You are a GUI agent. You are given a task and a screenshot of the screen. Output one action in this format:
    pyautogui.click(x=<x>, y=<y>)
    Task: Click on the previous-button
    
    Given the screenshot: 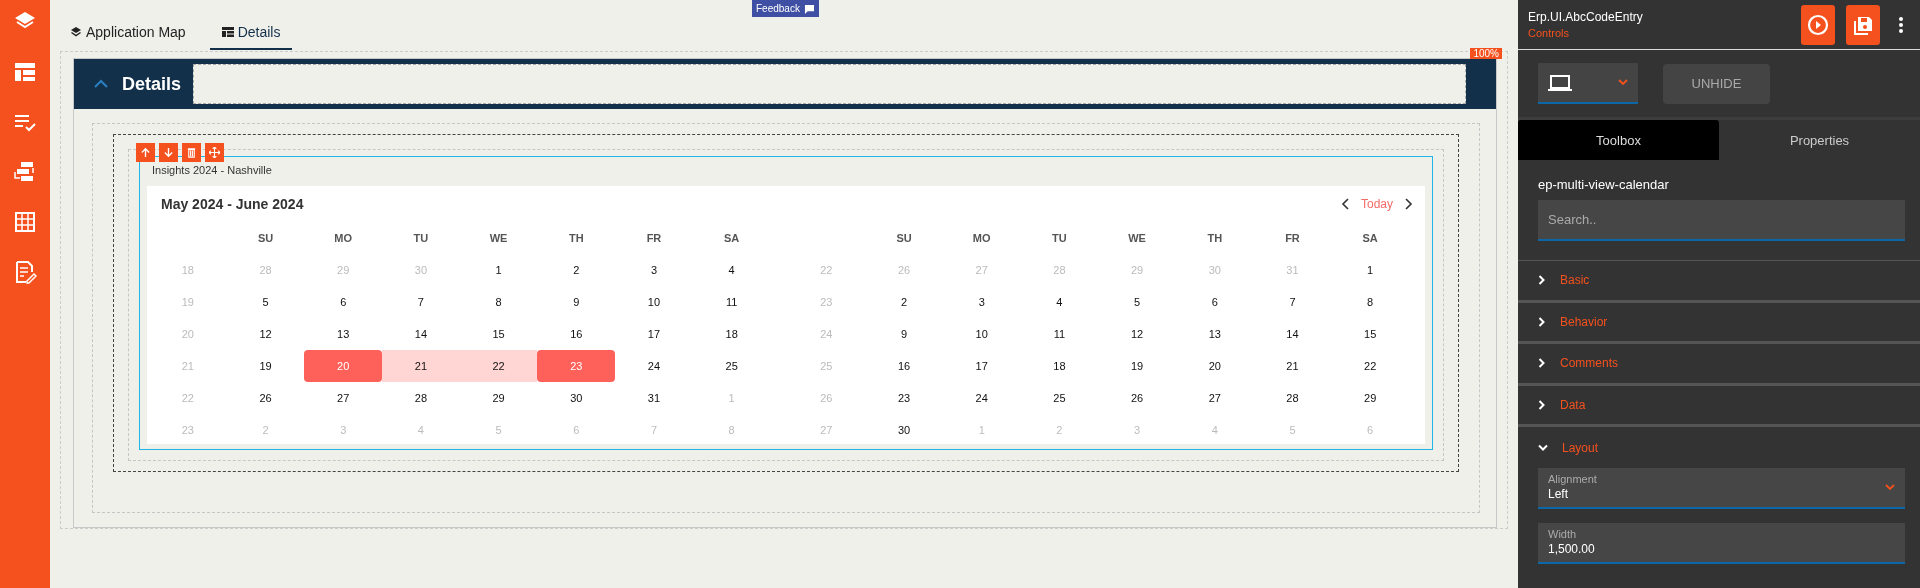 What is the action you would take?
    pyautogui.click(x=1345, y=204)
    